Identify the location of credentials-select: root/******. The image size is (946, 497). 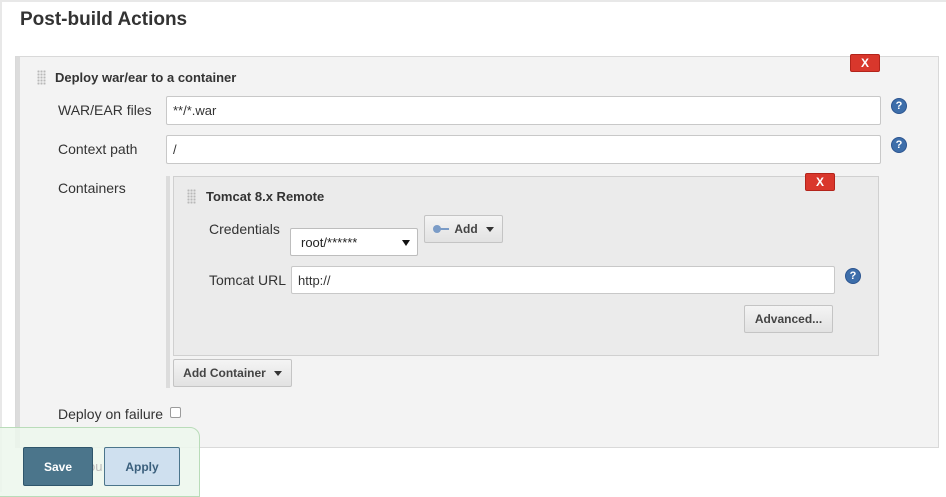
(354, 242).